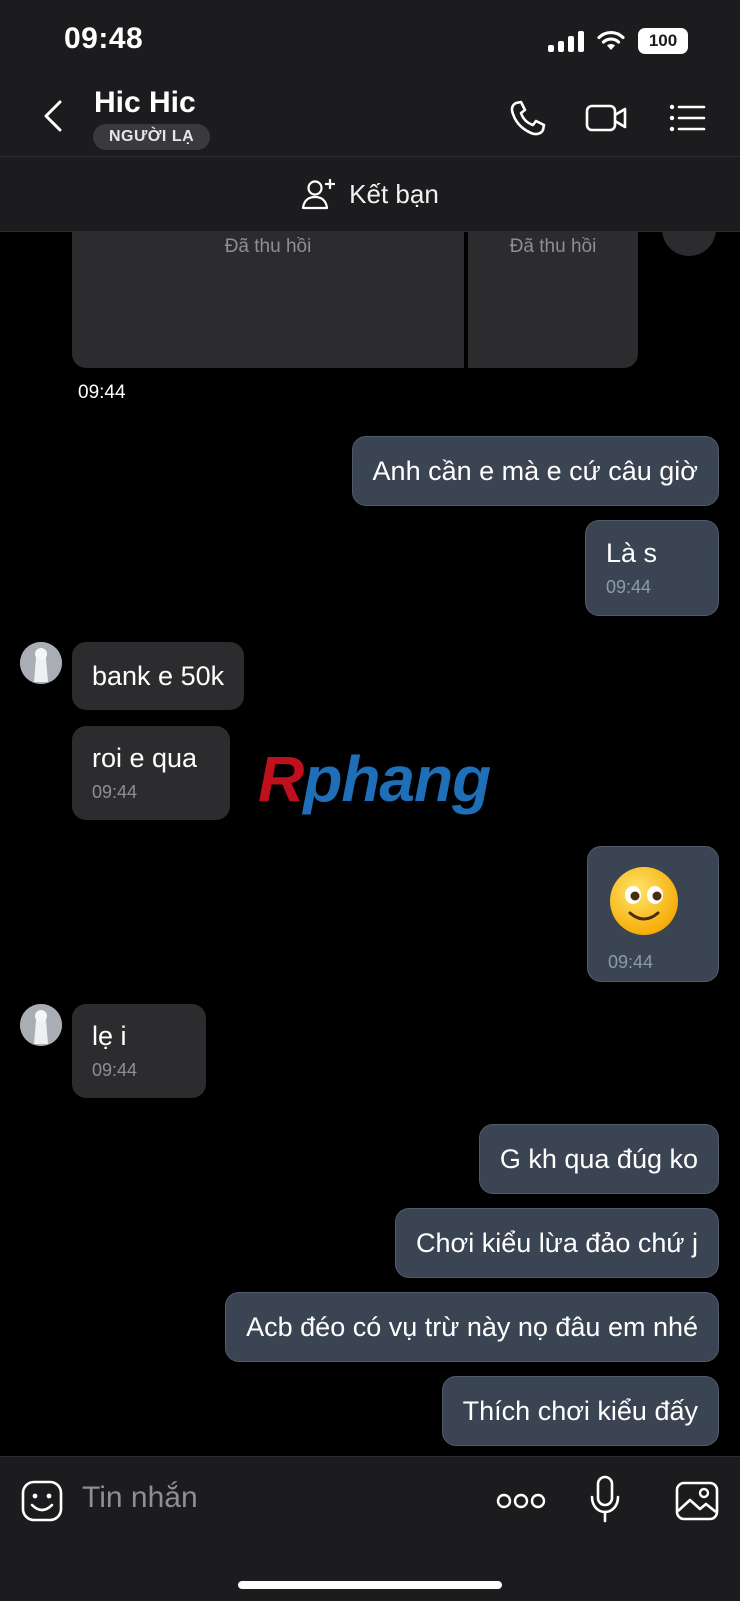  I want to click on outgoing-message: 09:44, so click(653, 914).